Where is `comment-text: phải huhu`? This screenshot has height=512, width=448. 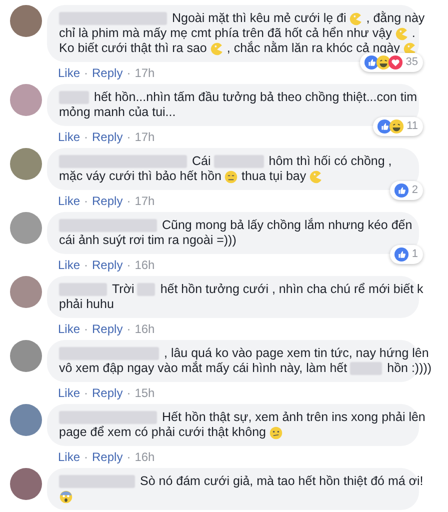
comment-text: phải huhu is located at coordinates (86, 304).